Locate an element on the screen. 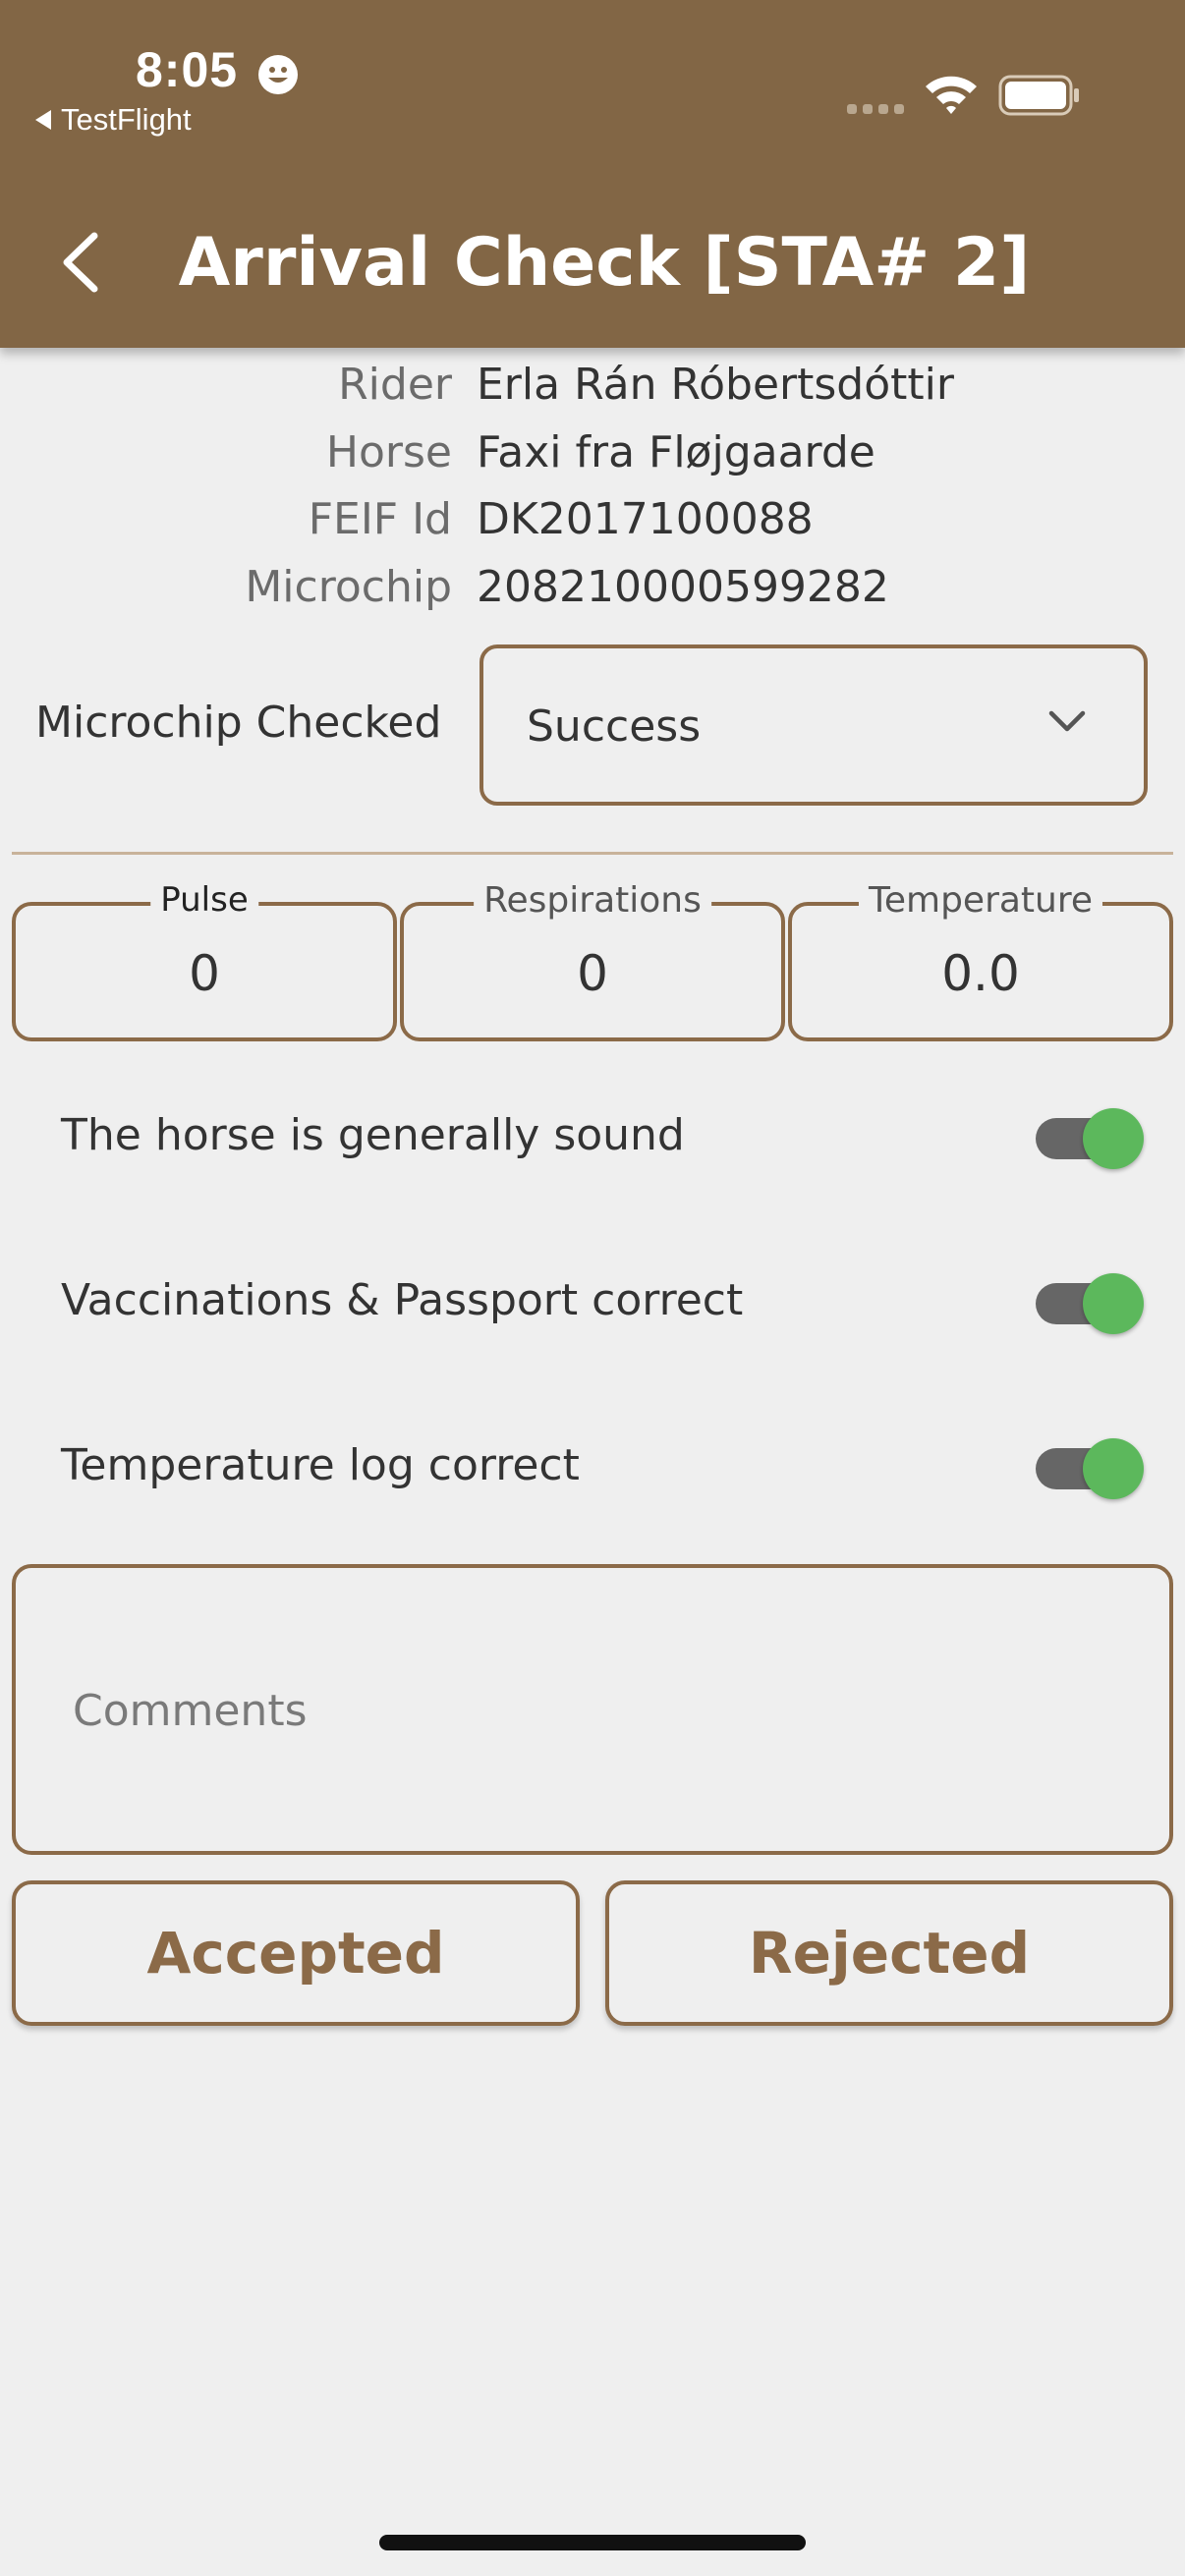  info-row-horse: Horse Faxi fra Fløjgaarde is located at coordinates (592, 460).